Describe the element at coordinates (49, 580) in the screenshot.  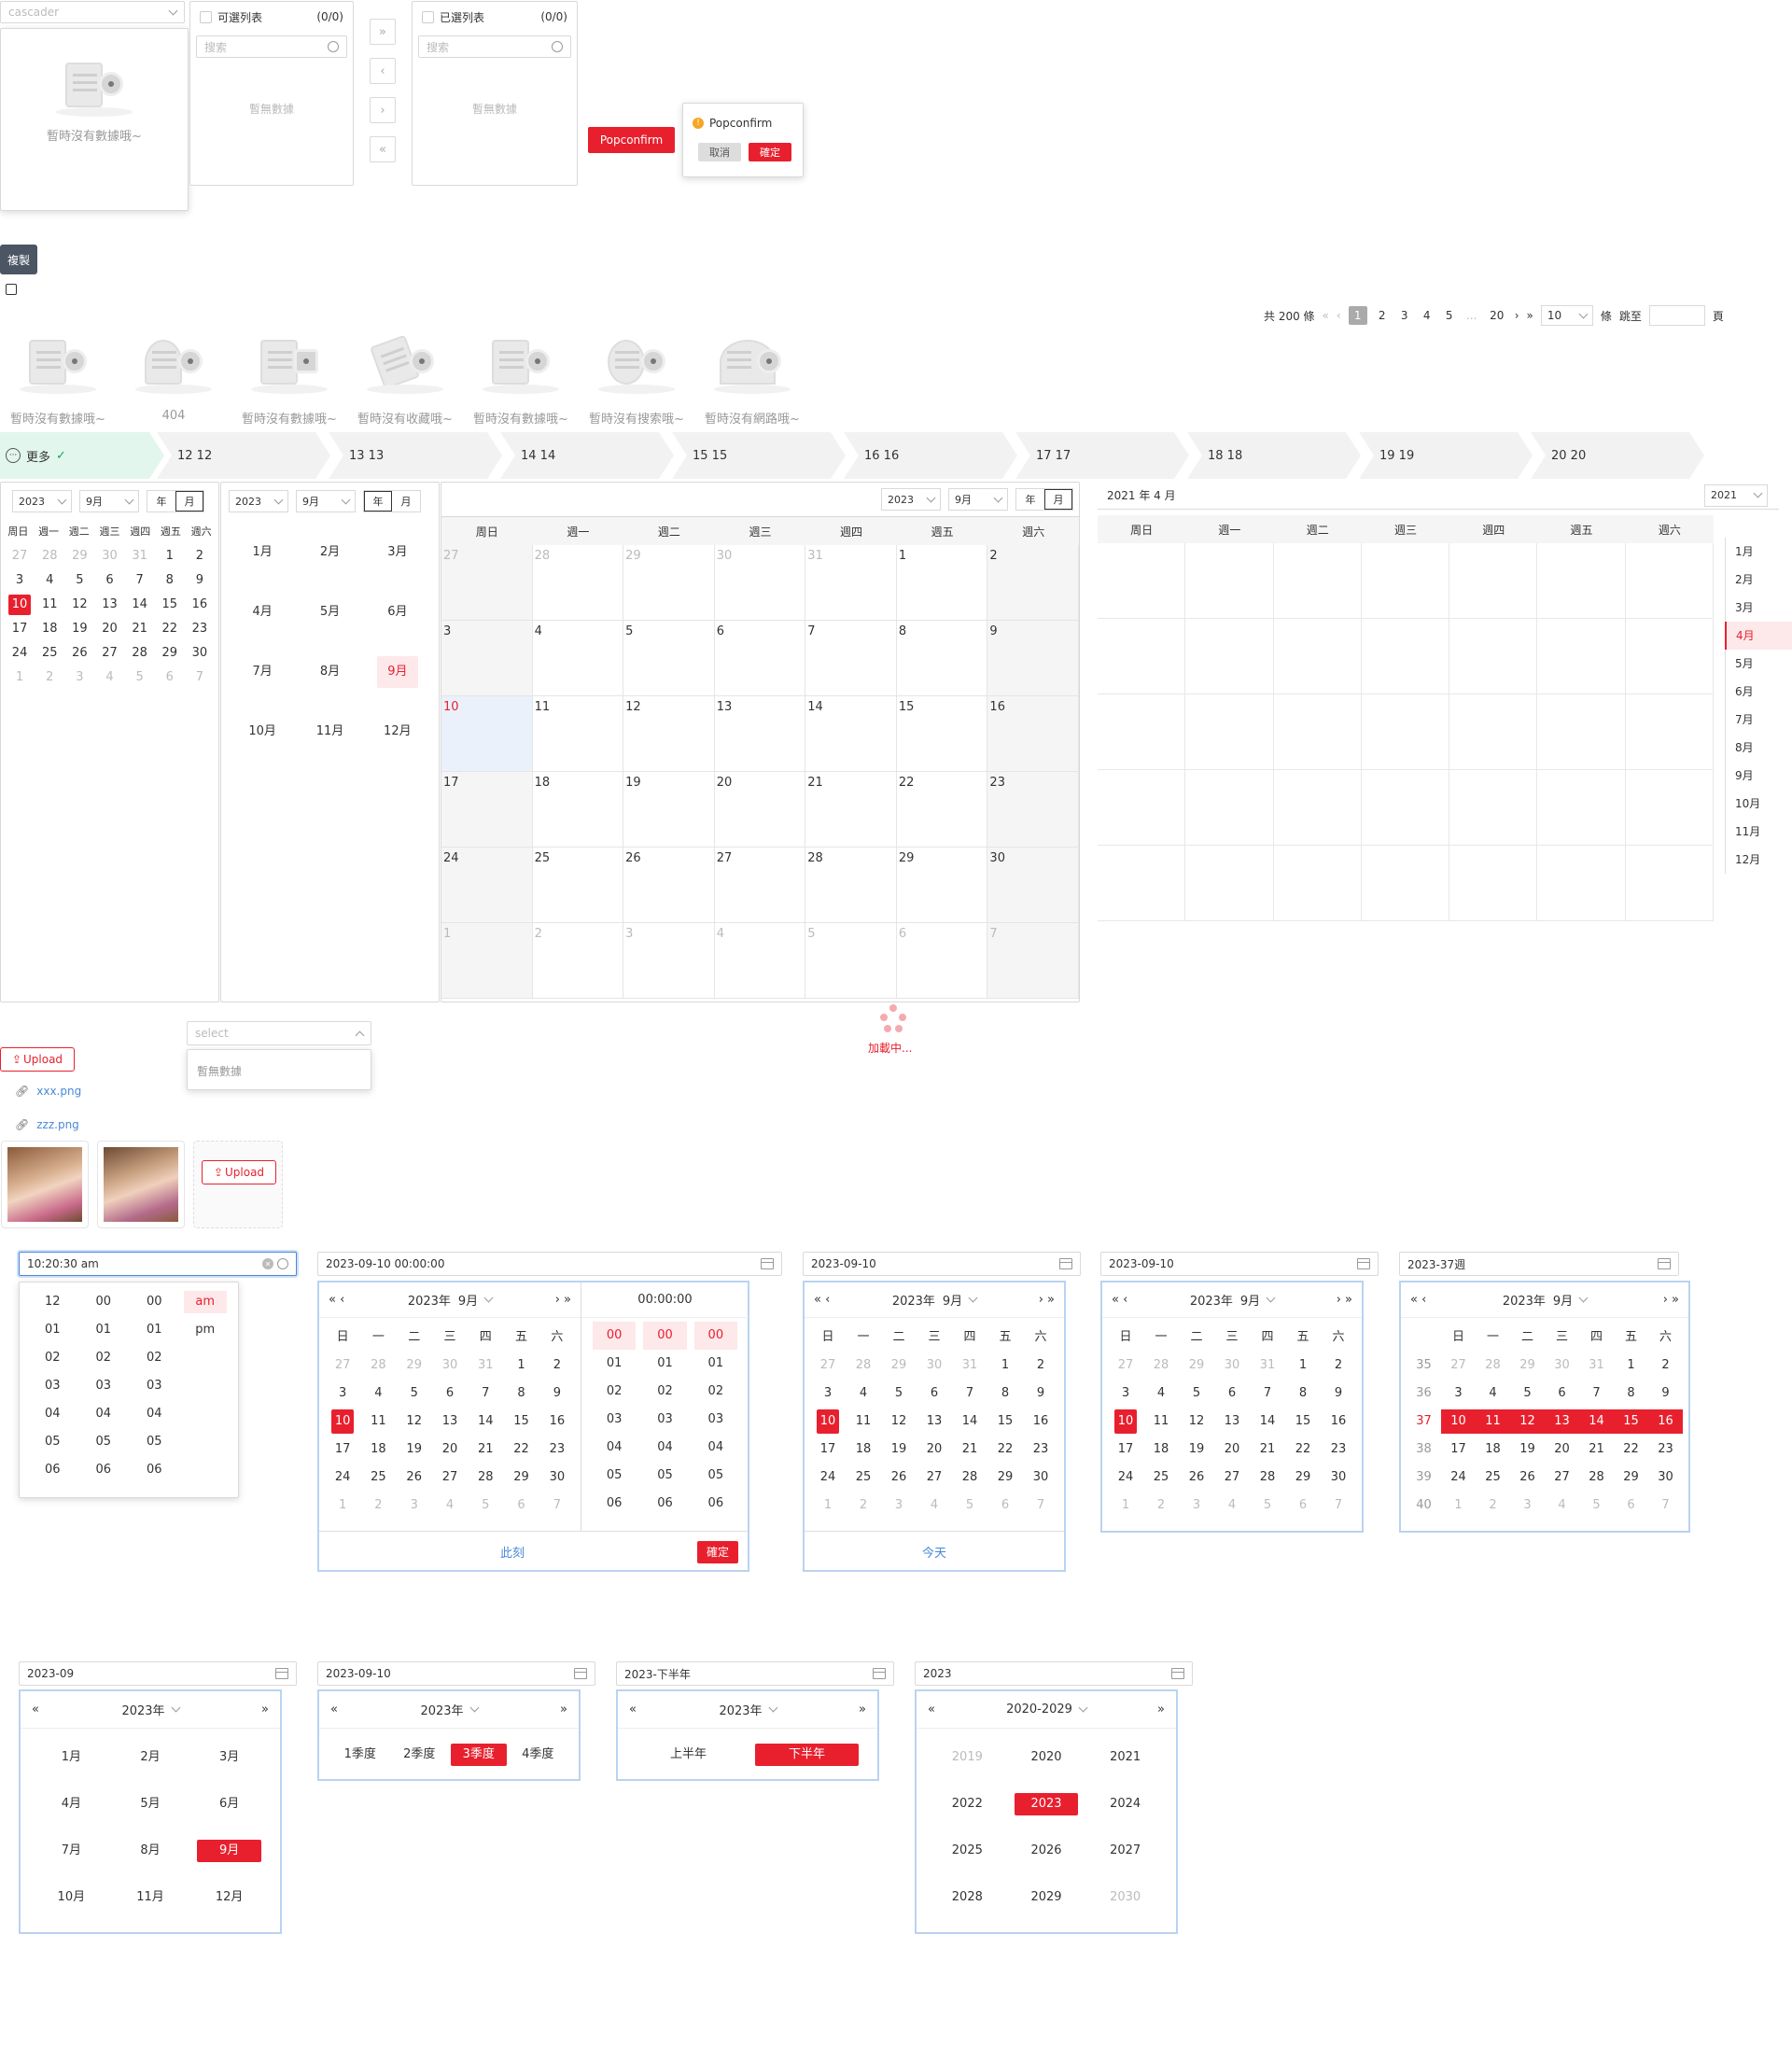
I see `day-cell: 4` at that location.